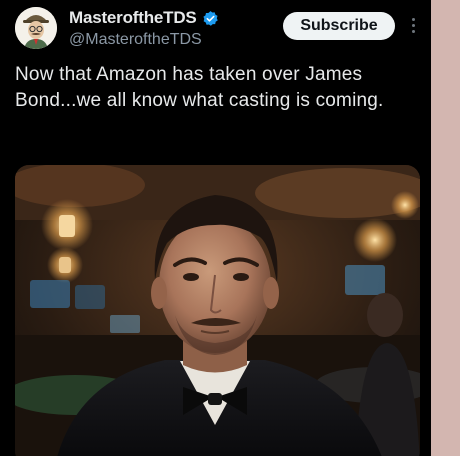 The width and height of the screenshot is (460, 456). Describe the element at coordinates (339, 26) in the screenshot. I see `subscribe-button: Subscribe` at that location.